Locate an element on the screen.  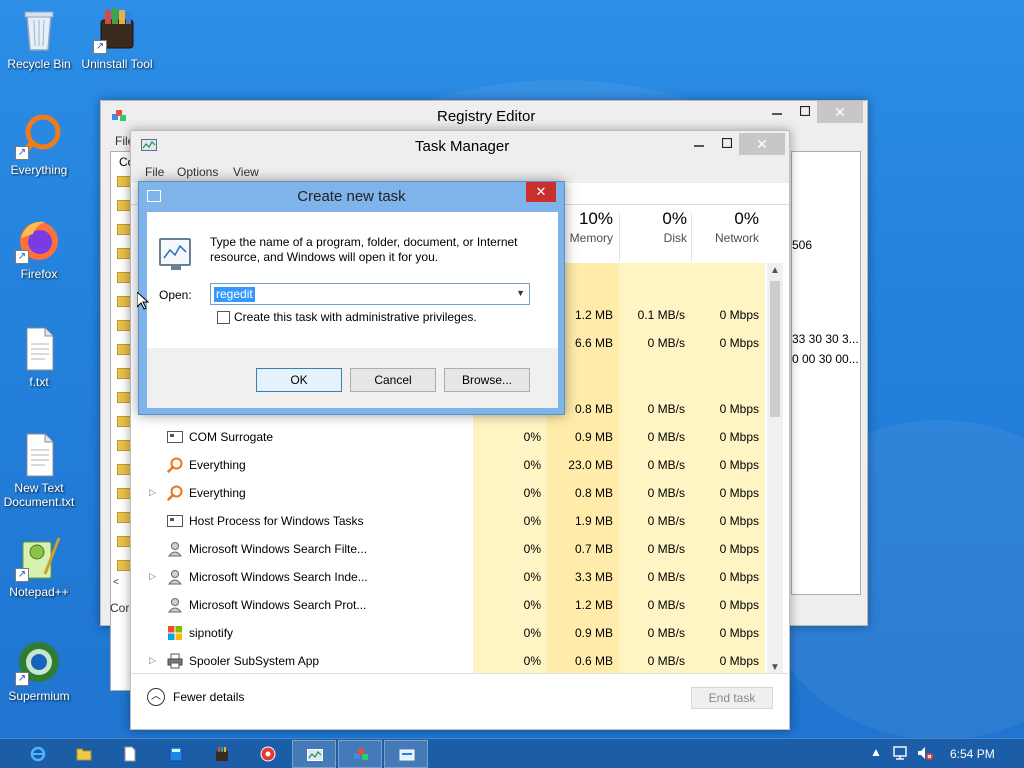
folder-icon is located at coordinates (84, 754).